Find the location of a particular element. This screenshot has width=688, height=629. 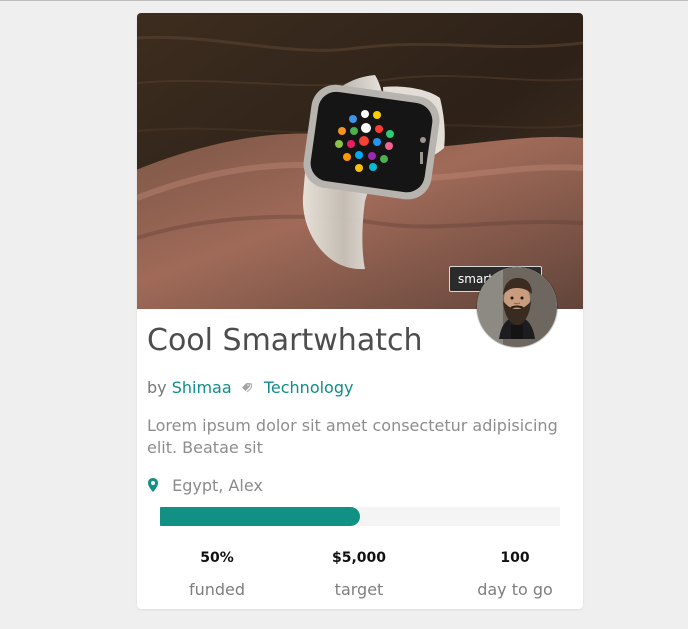

stat-funded: 50% funded is located at coordinates (217, 574).